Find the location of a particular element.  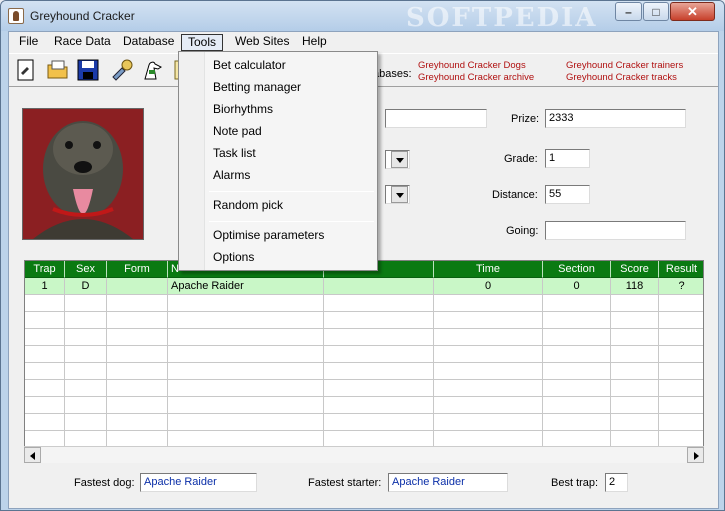

menu-item-betting-manager: Betting manager is located at coordinates (257, 87).